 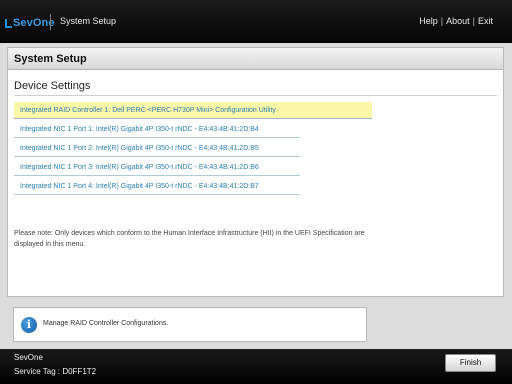 I want to click on top-links: Help | About | Exit, so click(x=456, y=21).